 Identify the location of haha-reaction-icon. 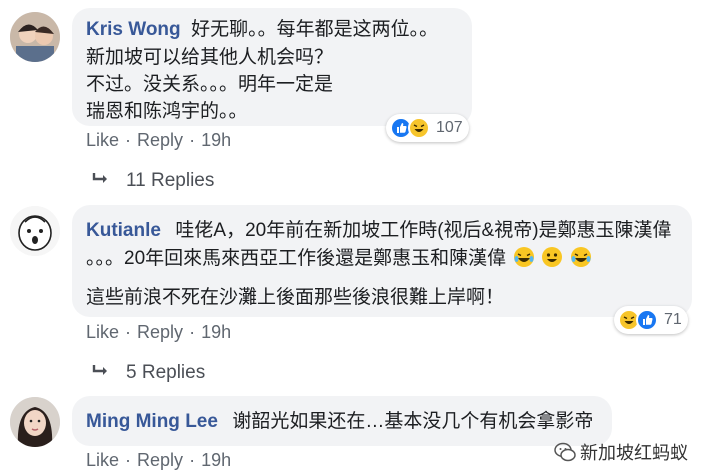
(419, 128).